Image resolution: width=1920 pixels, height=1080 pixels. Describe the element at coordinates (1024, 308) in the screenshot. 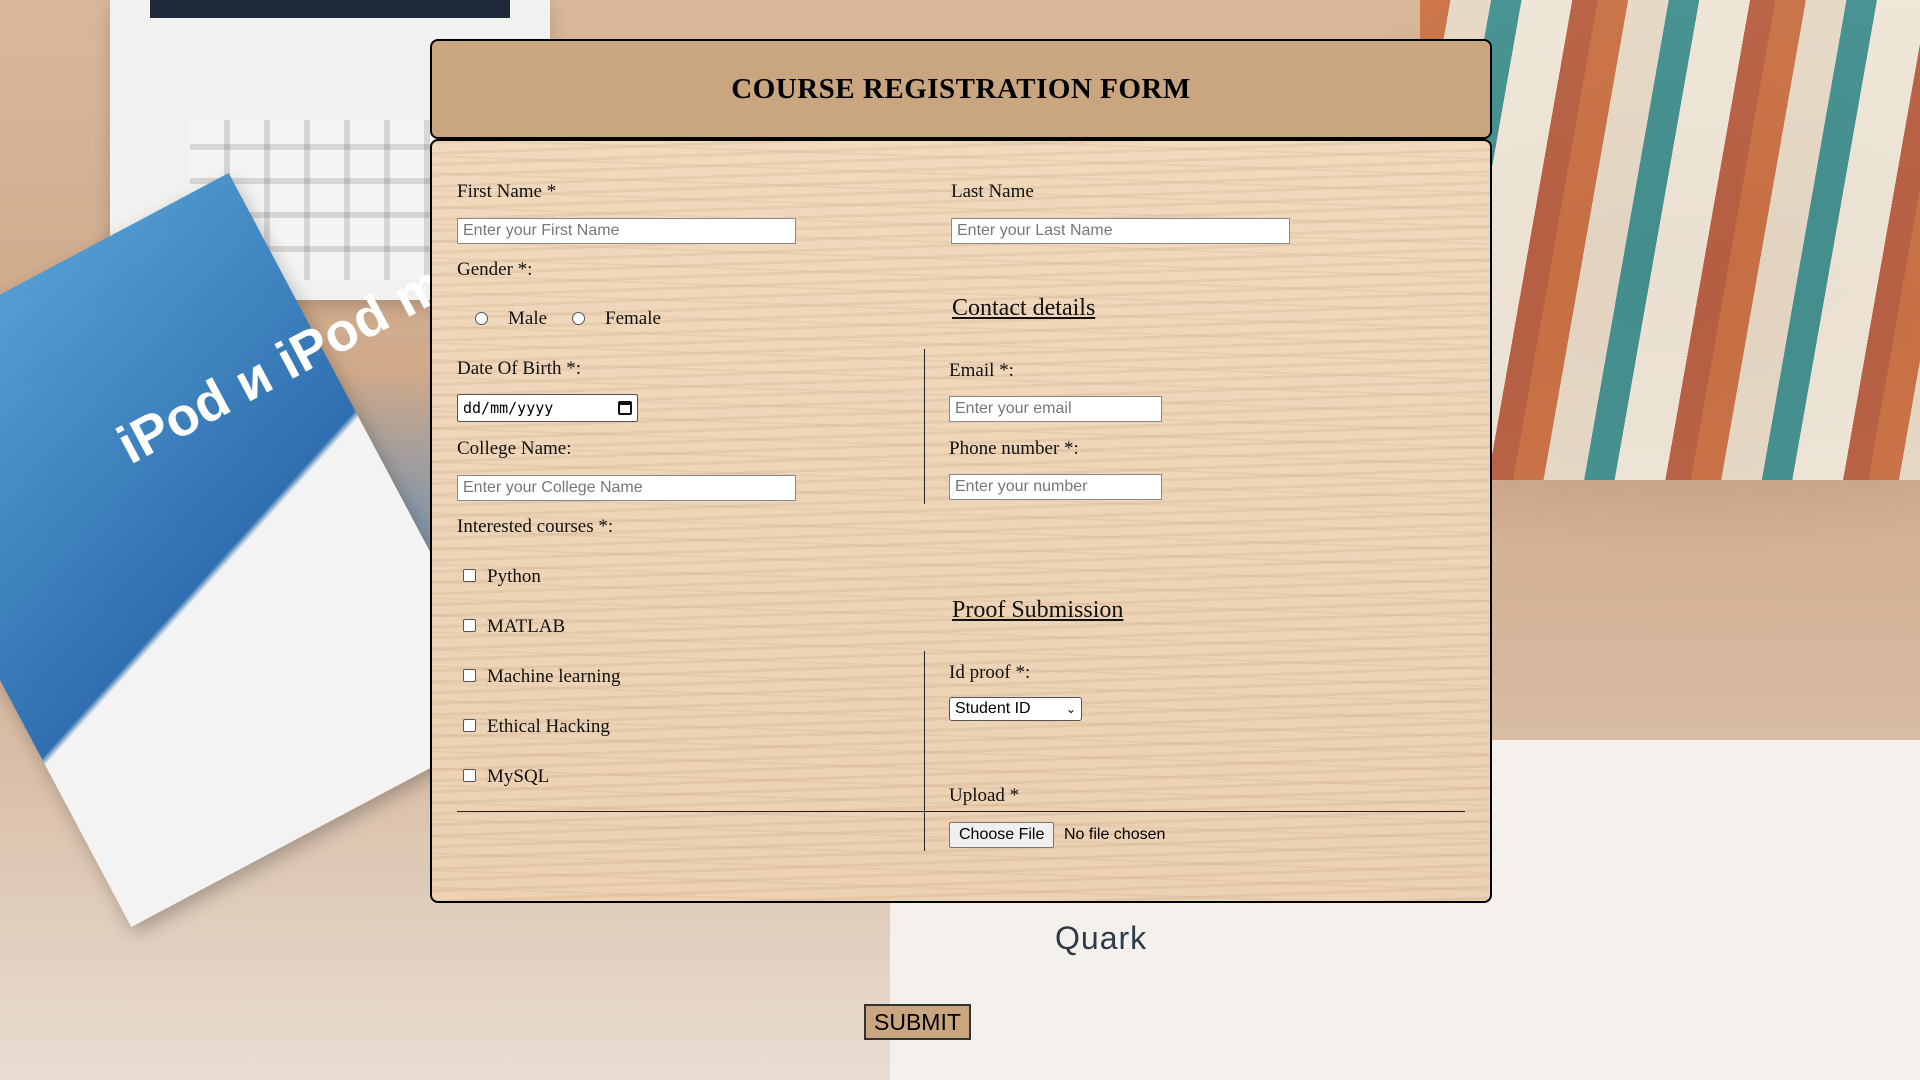

I see `contact-details-heading: Contact details` at that location.